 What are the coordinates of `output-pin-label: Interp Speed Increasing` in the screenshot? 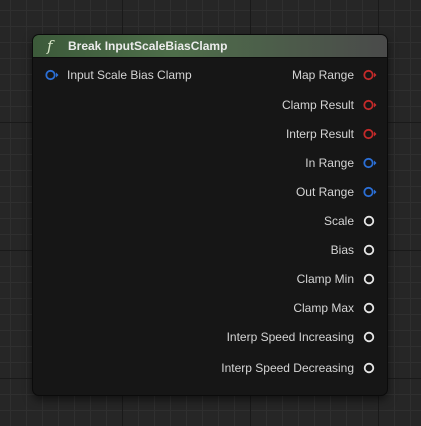 It's located at (290, 337).